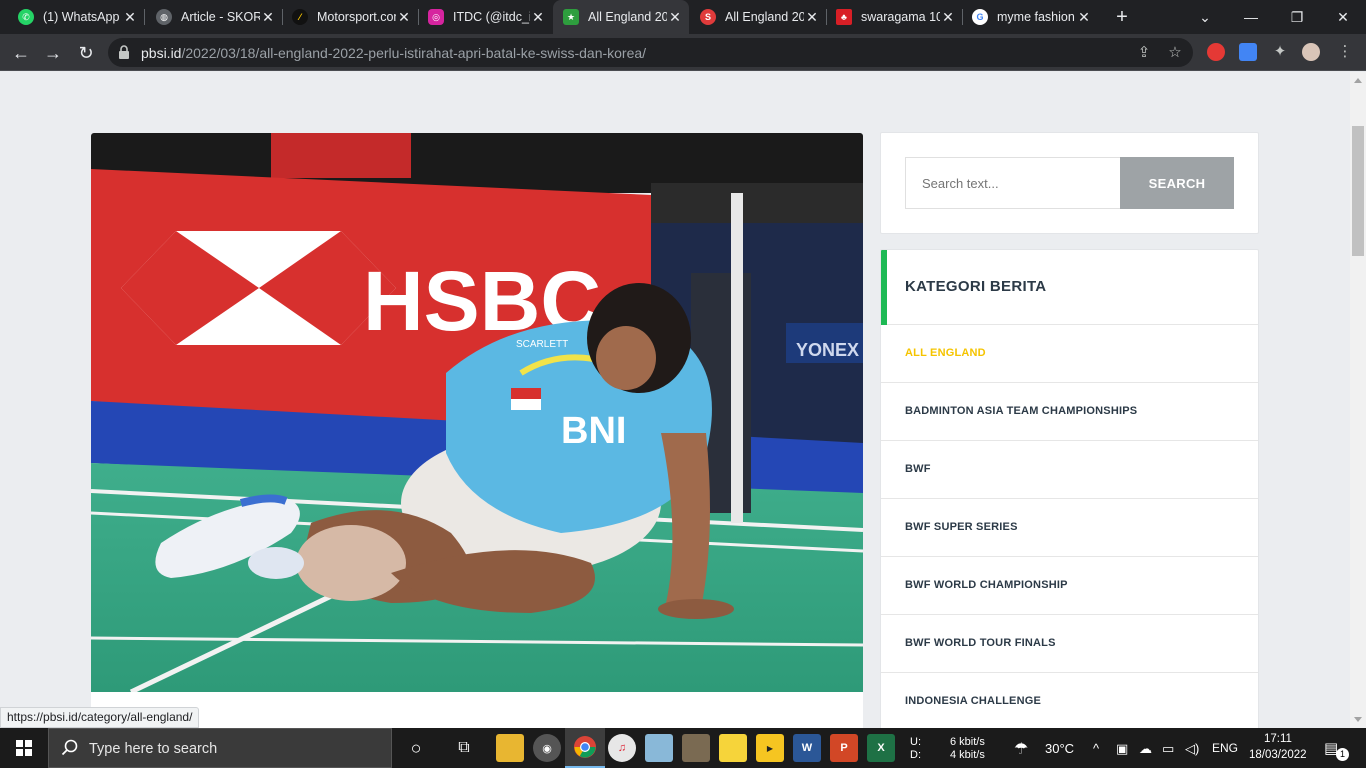 This screenshot has height=768, width=1366. Describe the element at coordinates (733, 748) in the screenshot. I see `sticky-notes-icon` at that location.